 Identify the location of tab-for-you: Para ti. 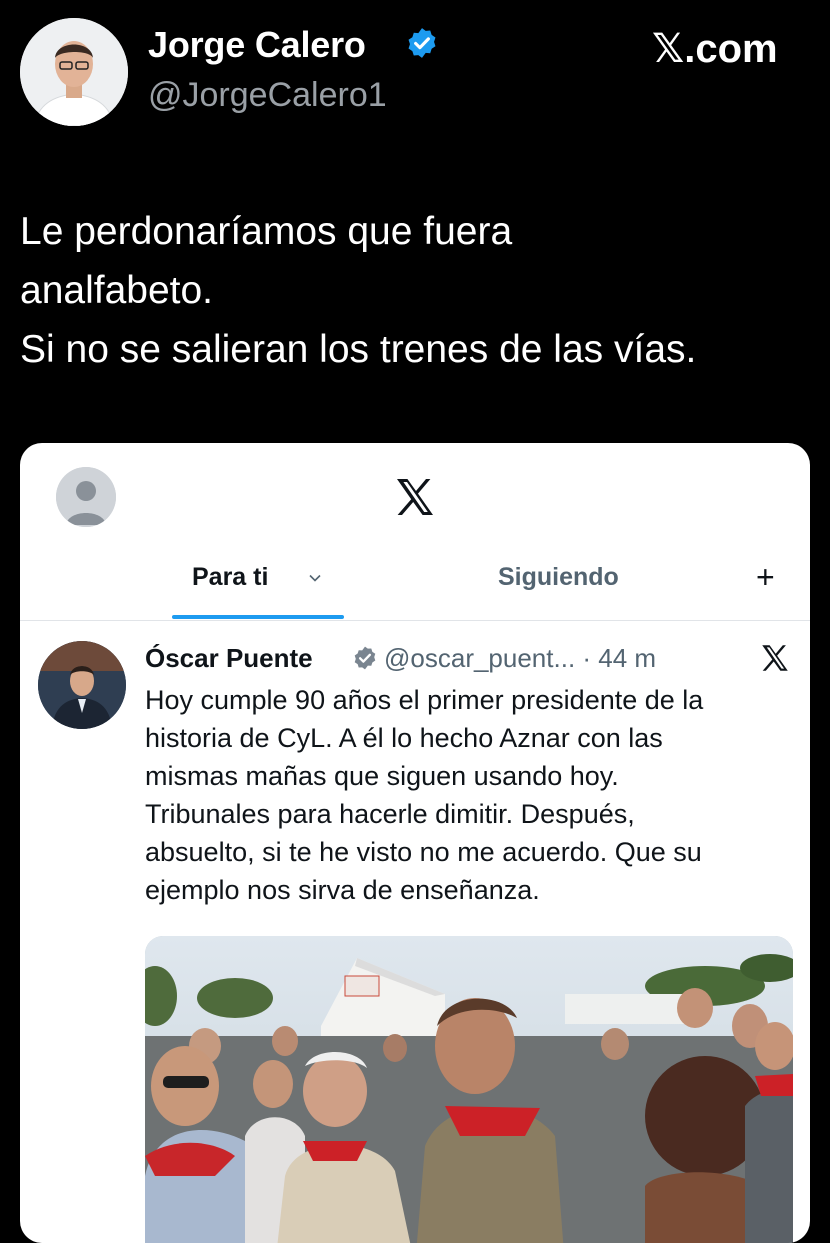
(230, 577).